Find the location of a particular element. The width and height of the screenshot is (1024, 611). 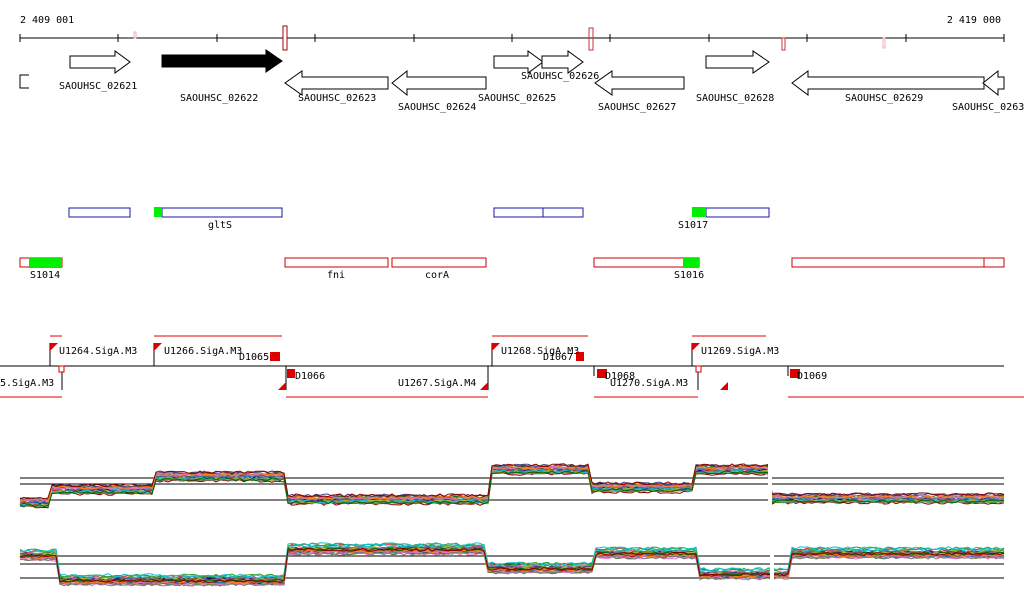

expression-track-forward is located at coordinates (512, 481).